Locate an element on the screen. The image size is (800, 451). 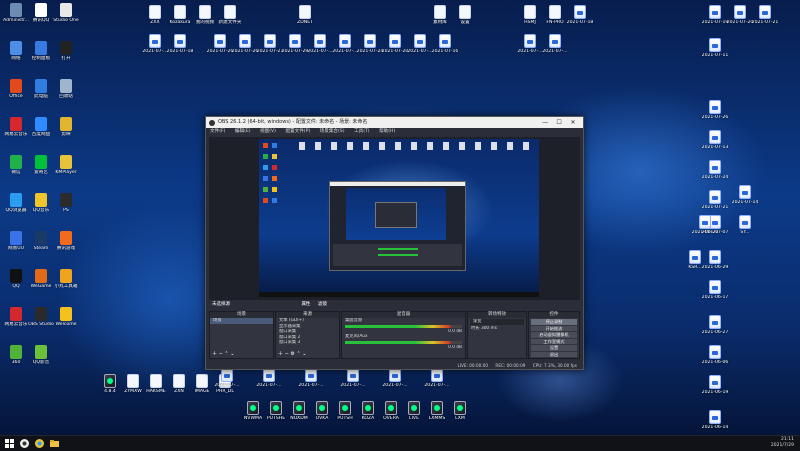
folder-taskbar-icon is located at coordinates (54, 443).